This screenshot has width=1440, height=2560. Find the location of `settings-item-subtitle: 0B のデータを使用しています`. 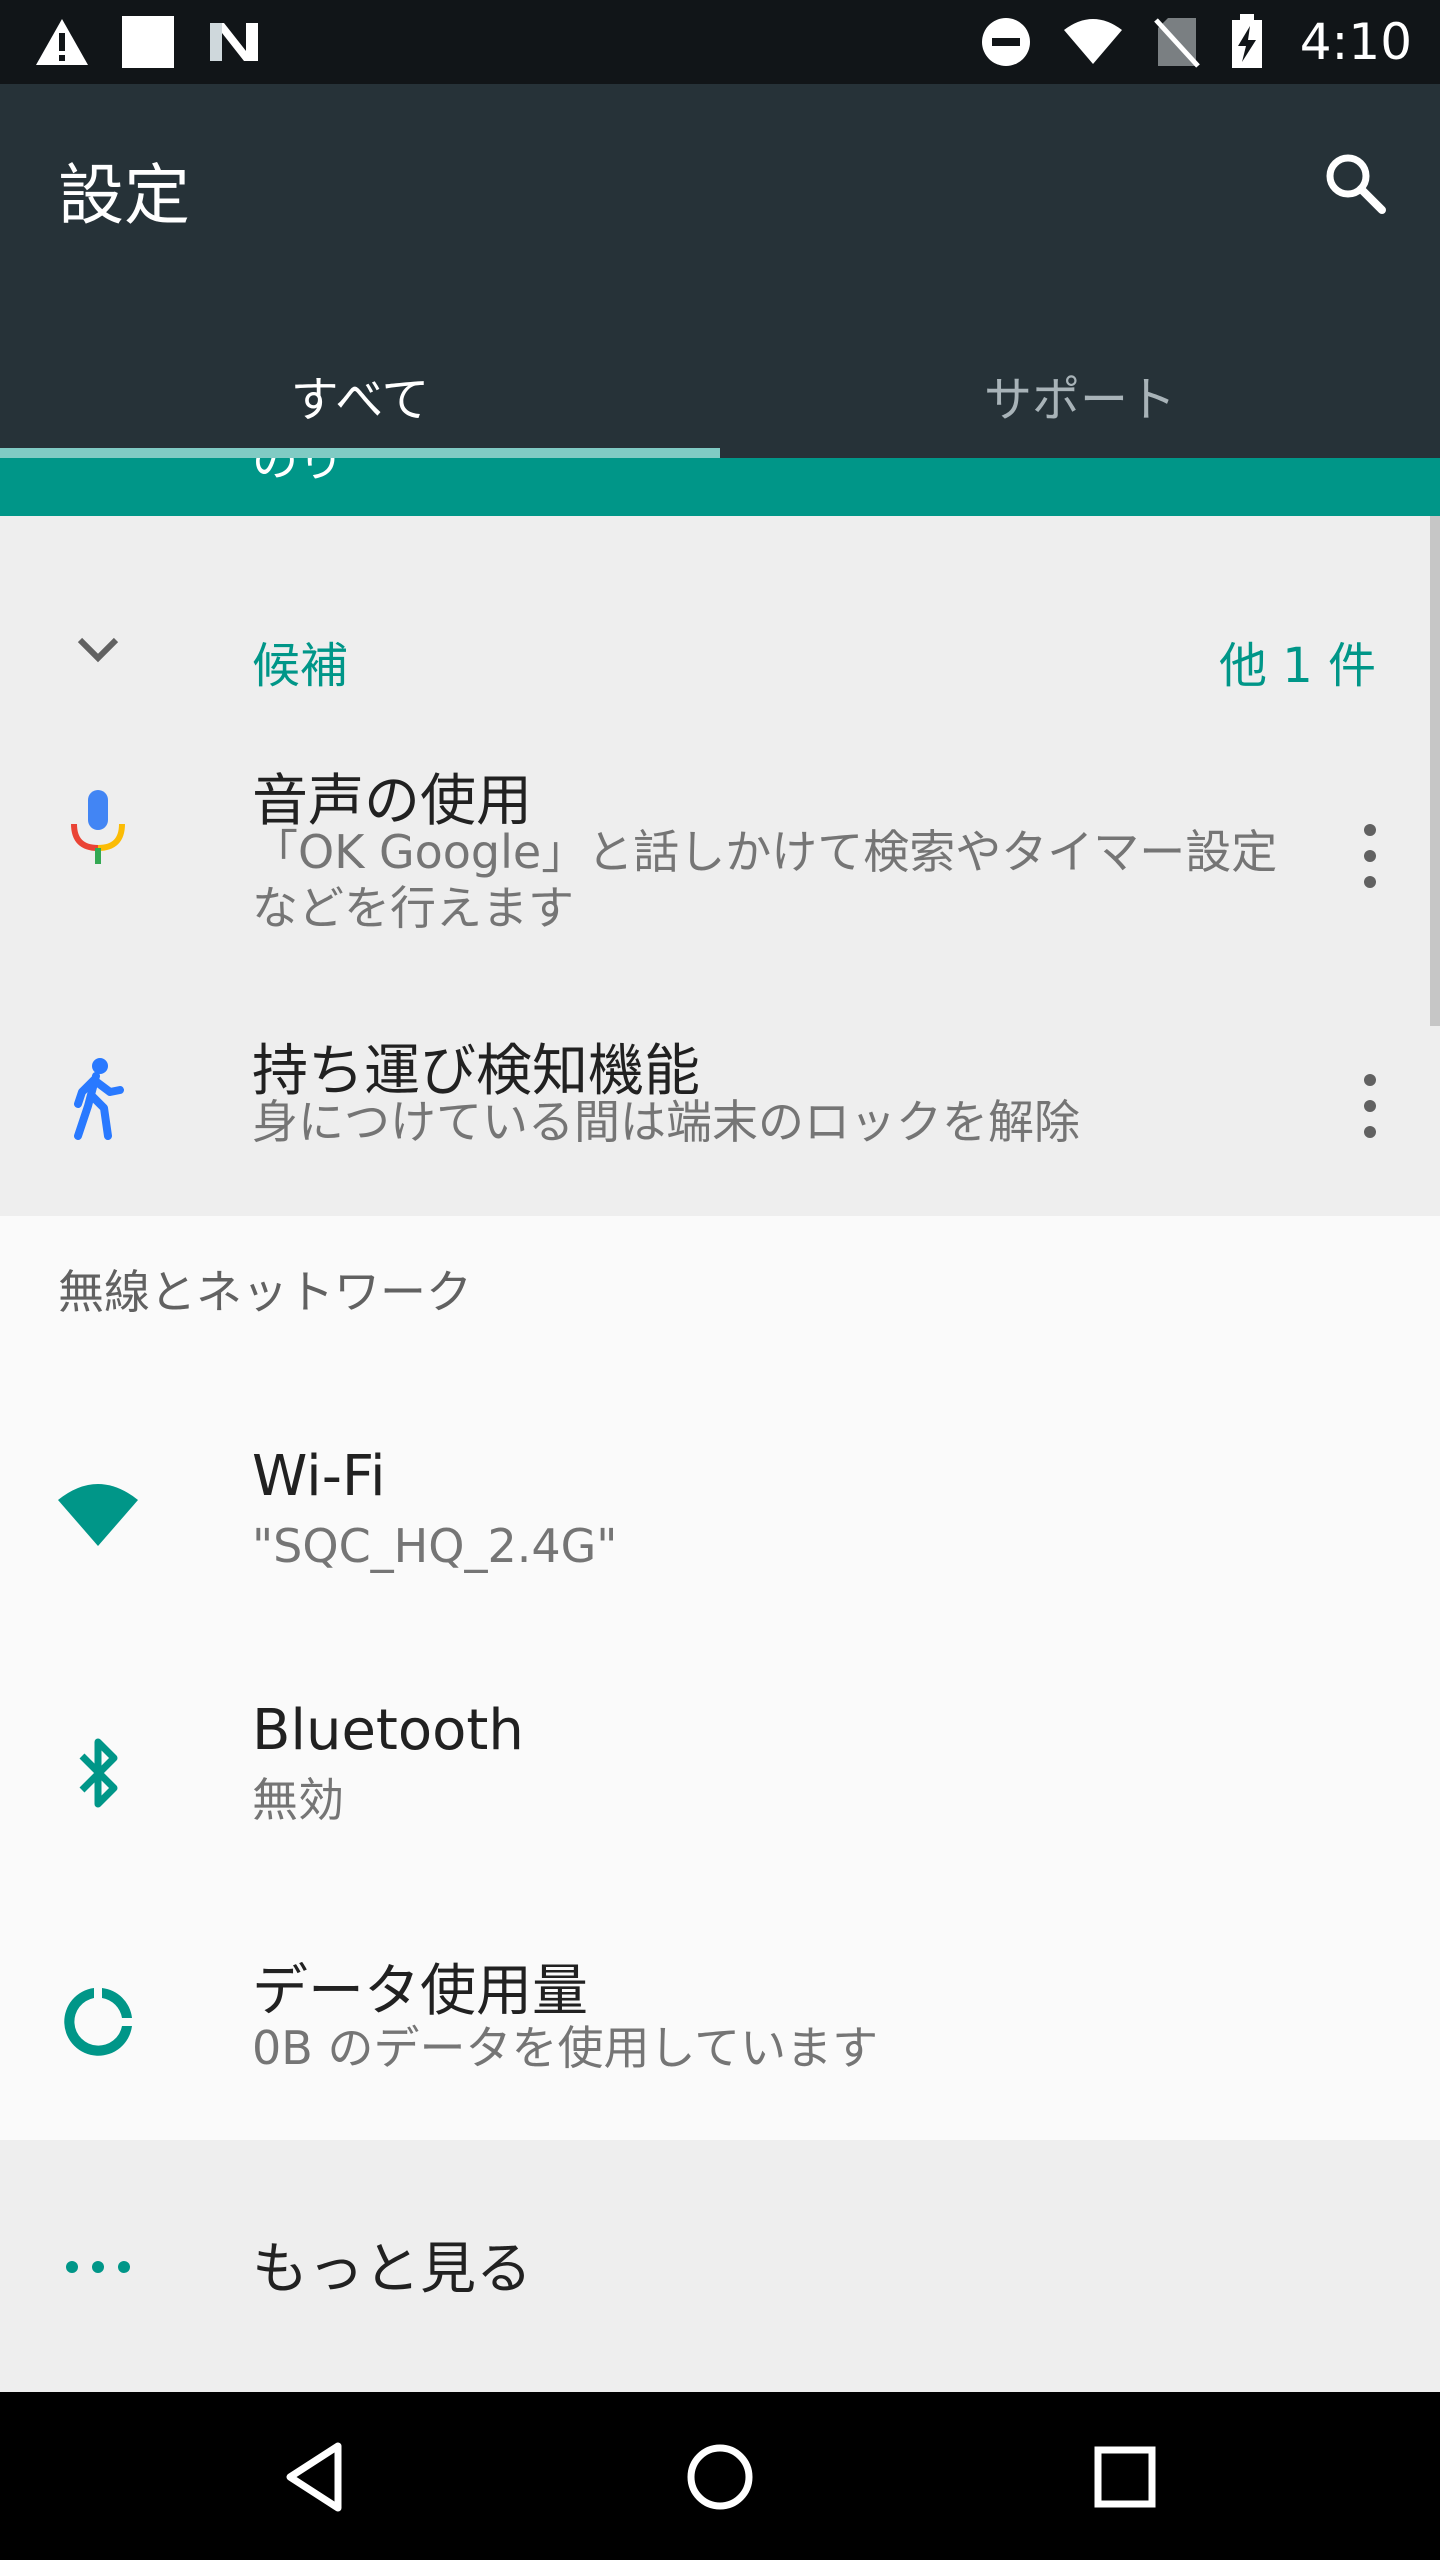

settings-item-subtitle: 0B のデータを使用しています is located at coordinates (565, 2048).